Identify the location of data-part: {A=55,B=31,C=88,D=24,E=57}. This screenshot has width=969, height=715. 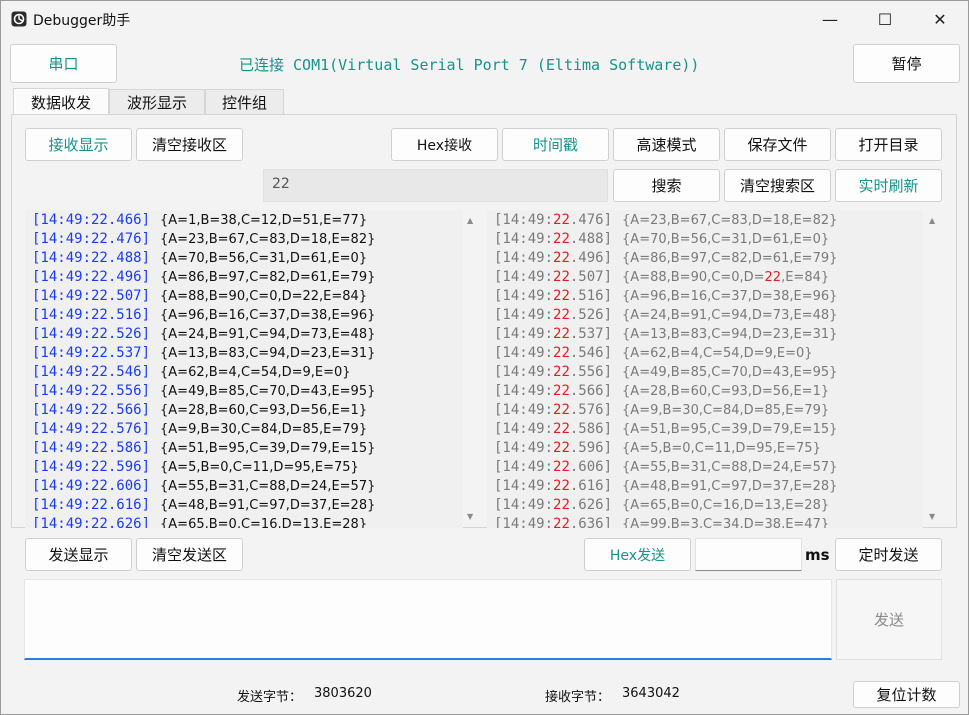
(730, 467).